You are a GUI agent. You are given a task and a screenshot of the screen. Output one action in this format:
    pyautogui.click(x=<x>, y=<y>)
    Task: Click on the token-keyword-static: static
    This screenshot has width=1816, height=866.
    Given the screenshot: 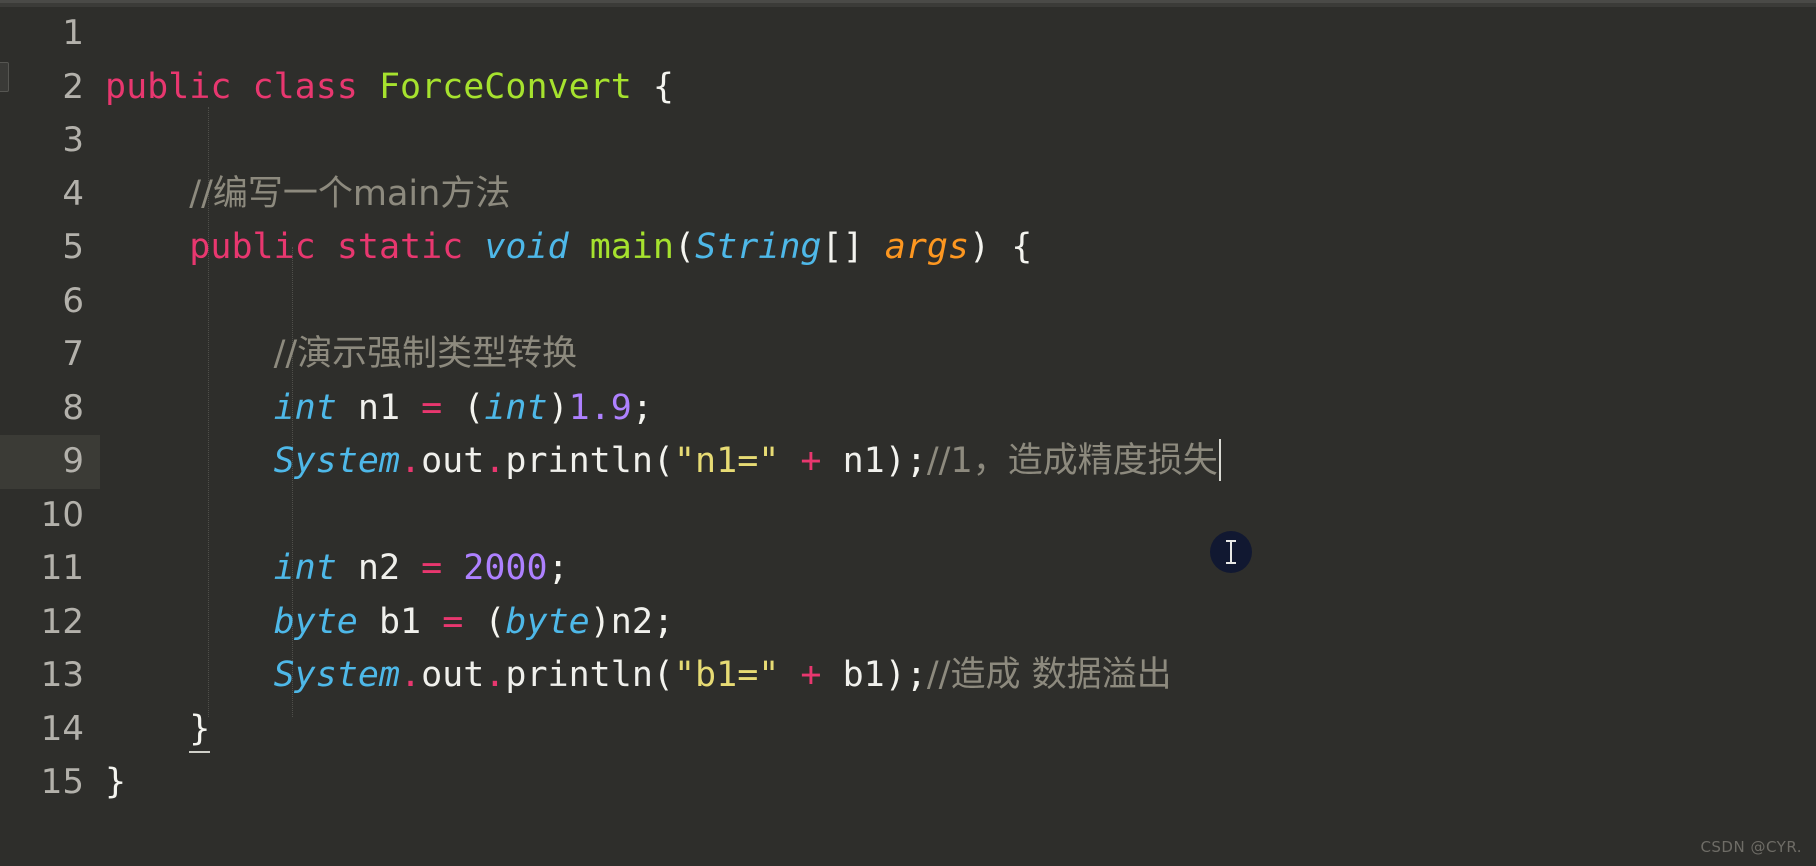 What is the action you would take?
    pyautogui.click(x=400, y=247)
    